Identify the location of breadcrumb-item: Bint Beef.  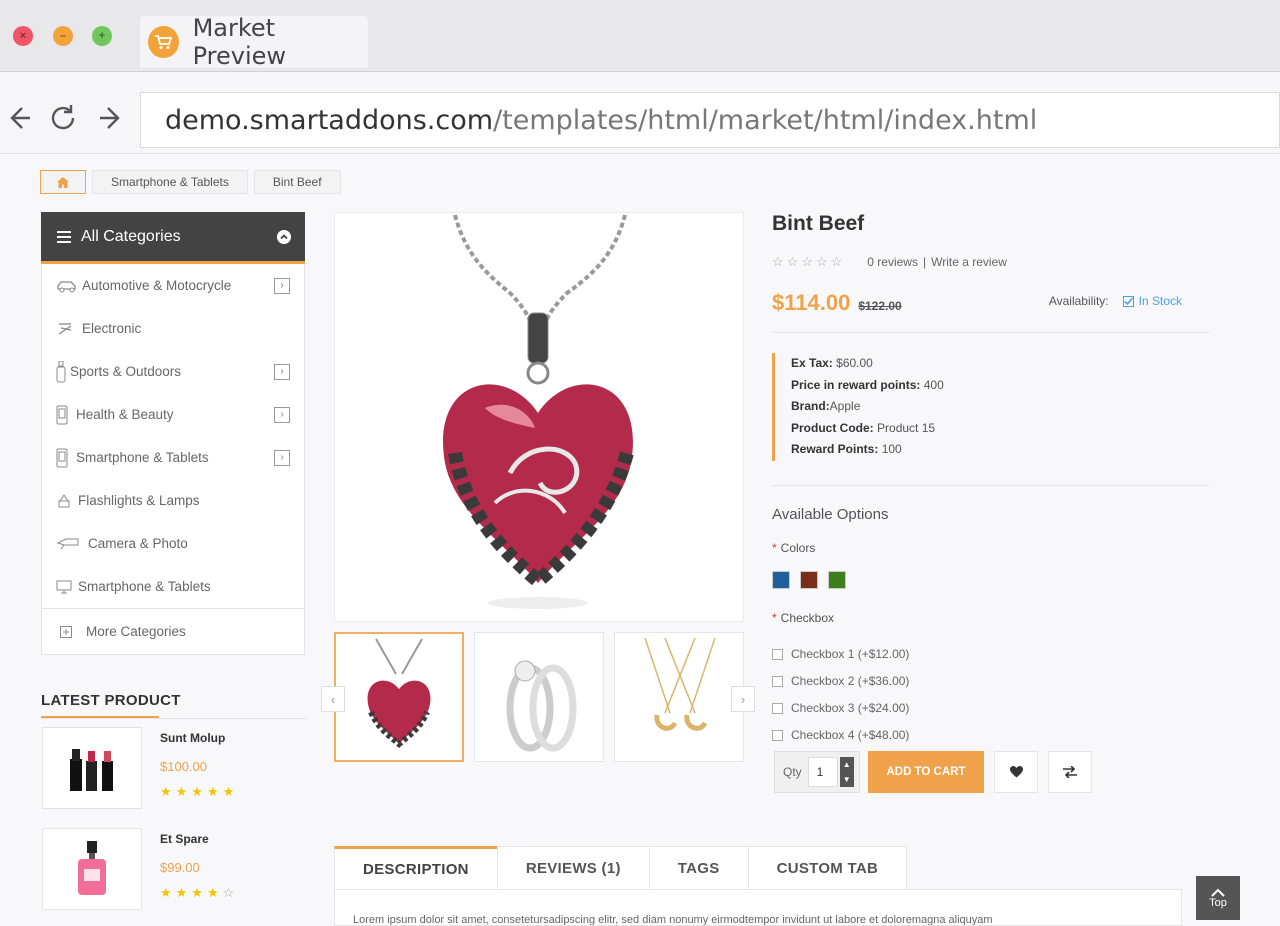
(297, 182).